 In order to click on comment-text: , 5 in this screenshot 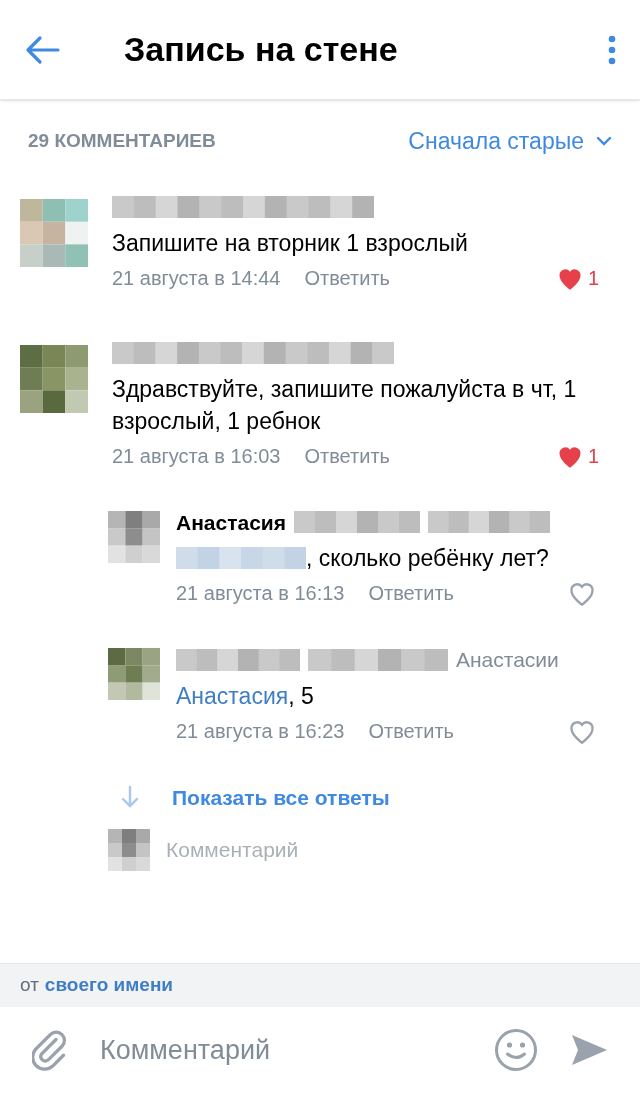, I will do `click(301, 696)`.